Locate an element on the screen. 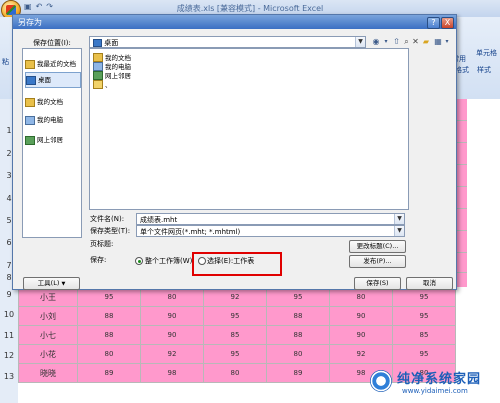  table-row: 小花 80 92 95 80 92 95 is located at coordinates (237, 354).